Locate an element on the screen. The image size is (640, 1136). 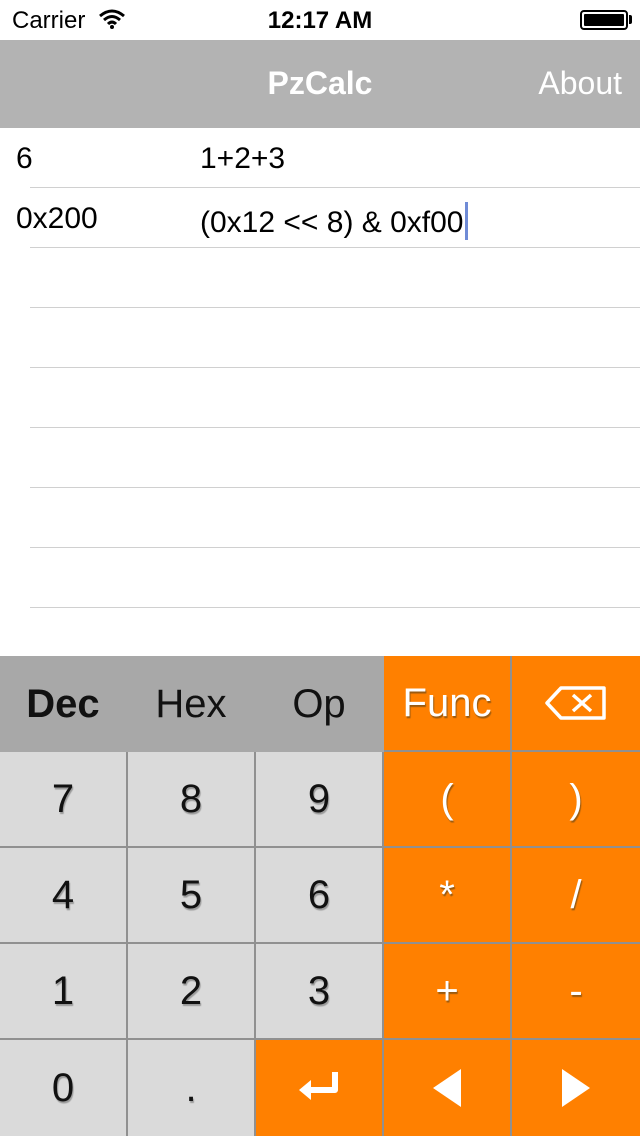
status-time: 12:17 AM is located at coordinates (320, 20).